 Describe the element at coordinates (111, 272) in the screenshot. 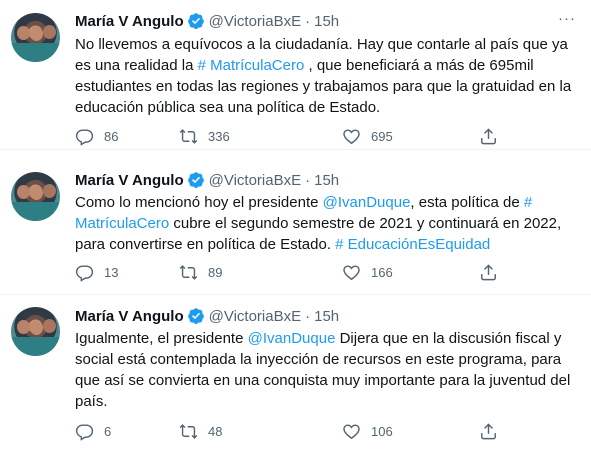

I see `reply-count: 13` at that location.